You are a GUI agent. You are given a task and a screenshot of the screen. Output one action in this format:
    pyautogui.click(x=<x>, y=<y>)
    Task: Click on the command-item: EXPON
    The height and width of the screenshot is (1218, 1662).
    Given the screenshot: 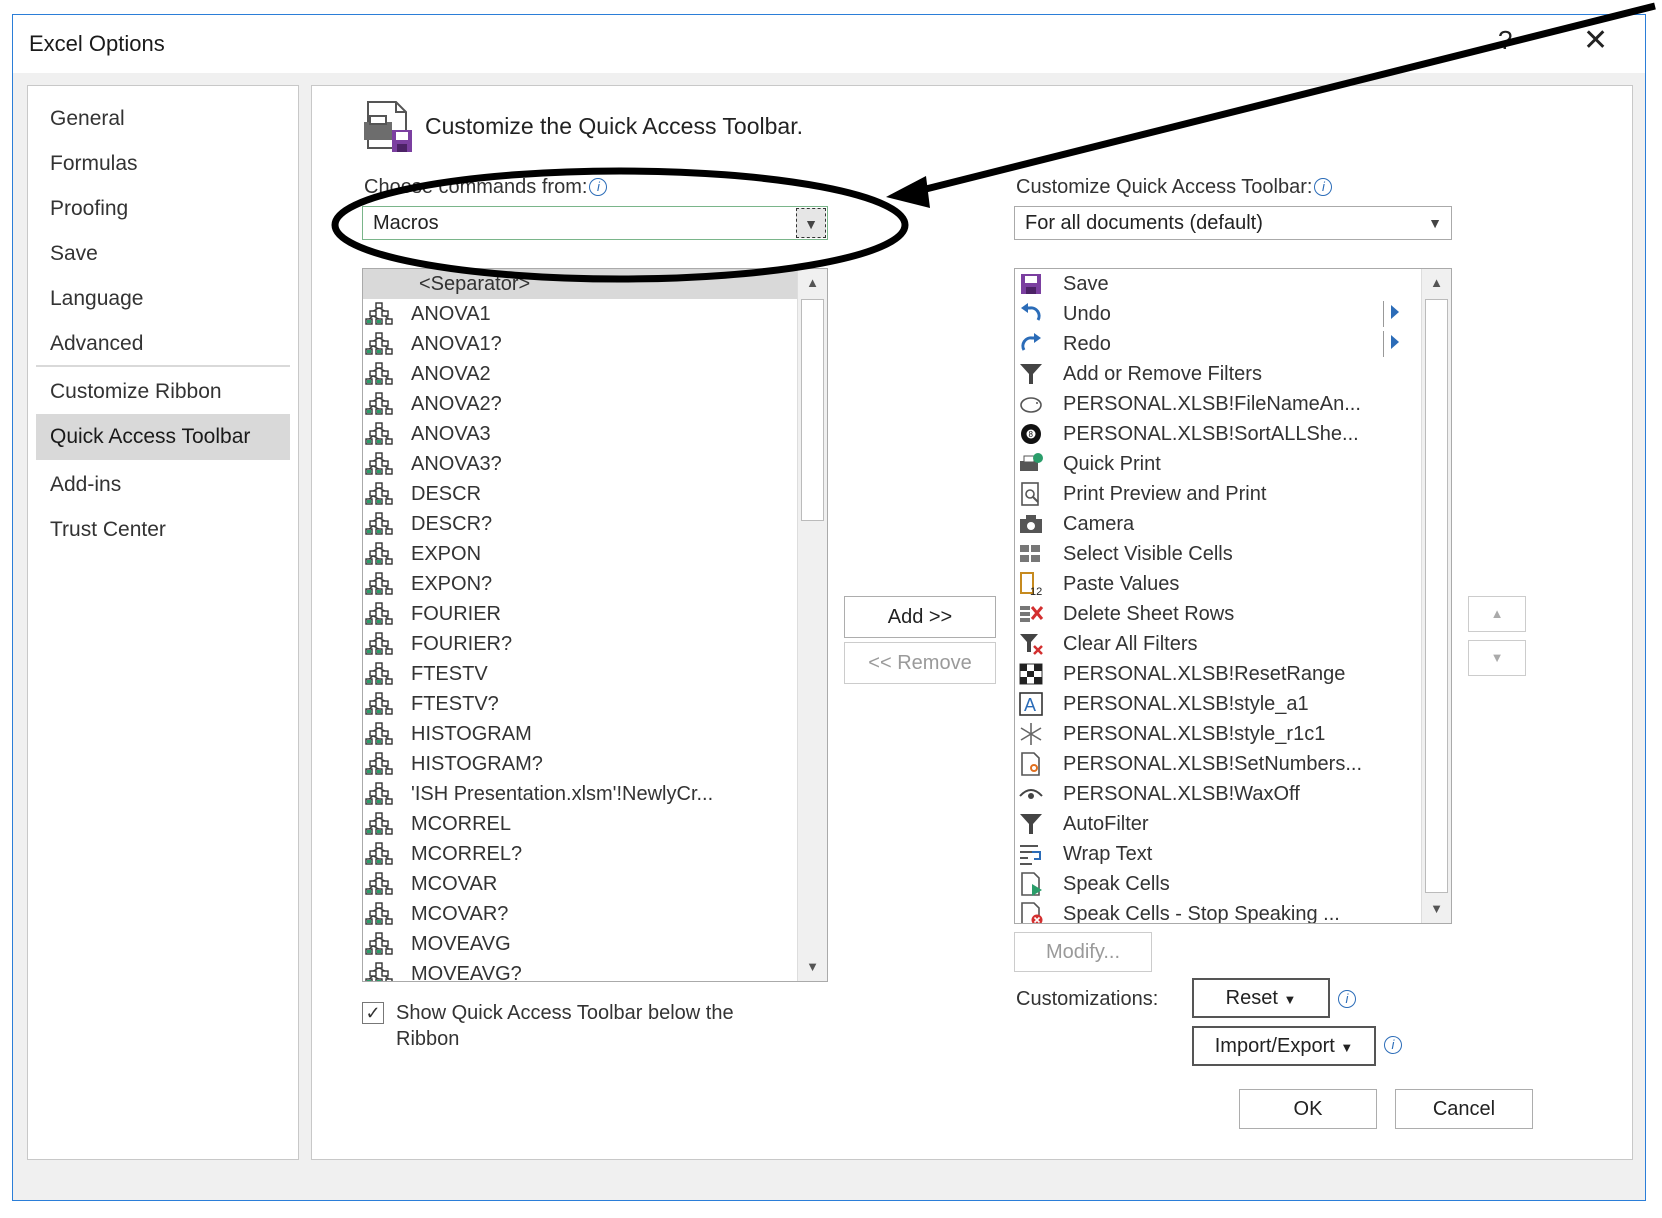 What is the action you would take?
    pyautogui.click(x=580, y=554)
    